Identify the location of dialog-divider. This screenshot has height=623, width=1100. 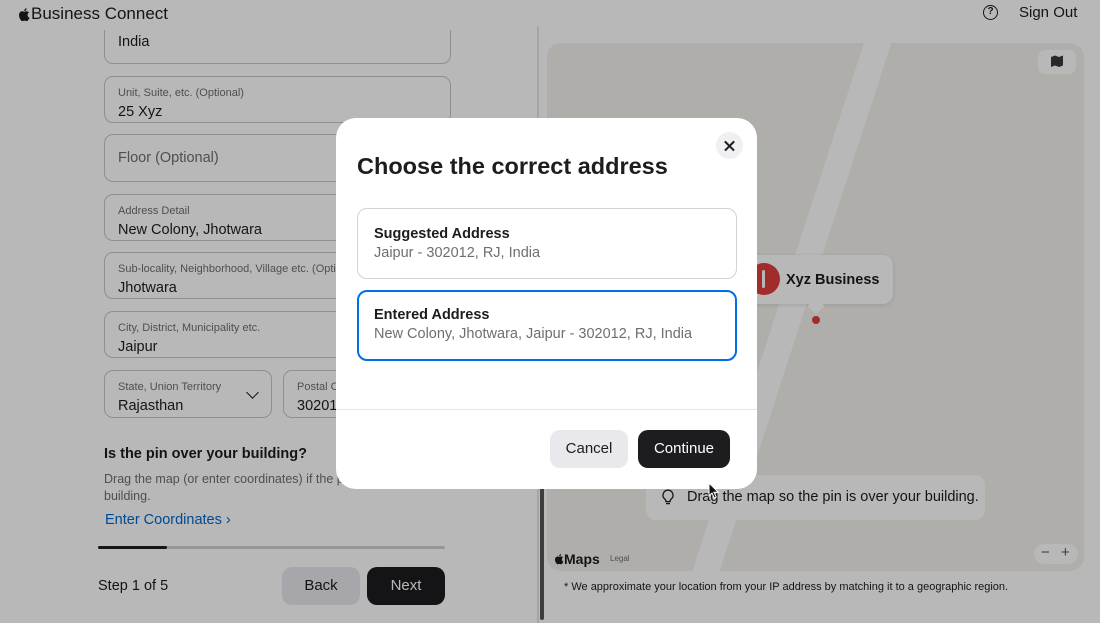
(546, 409).